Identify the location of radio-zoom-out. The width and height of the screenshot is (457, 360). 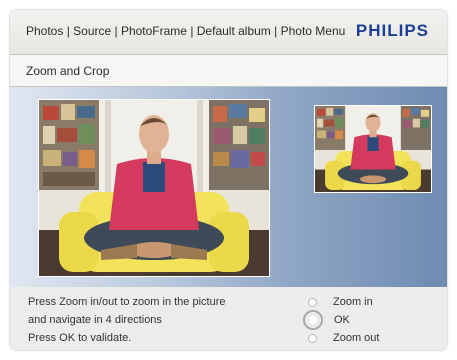
(312, 338).